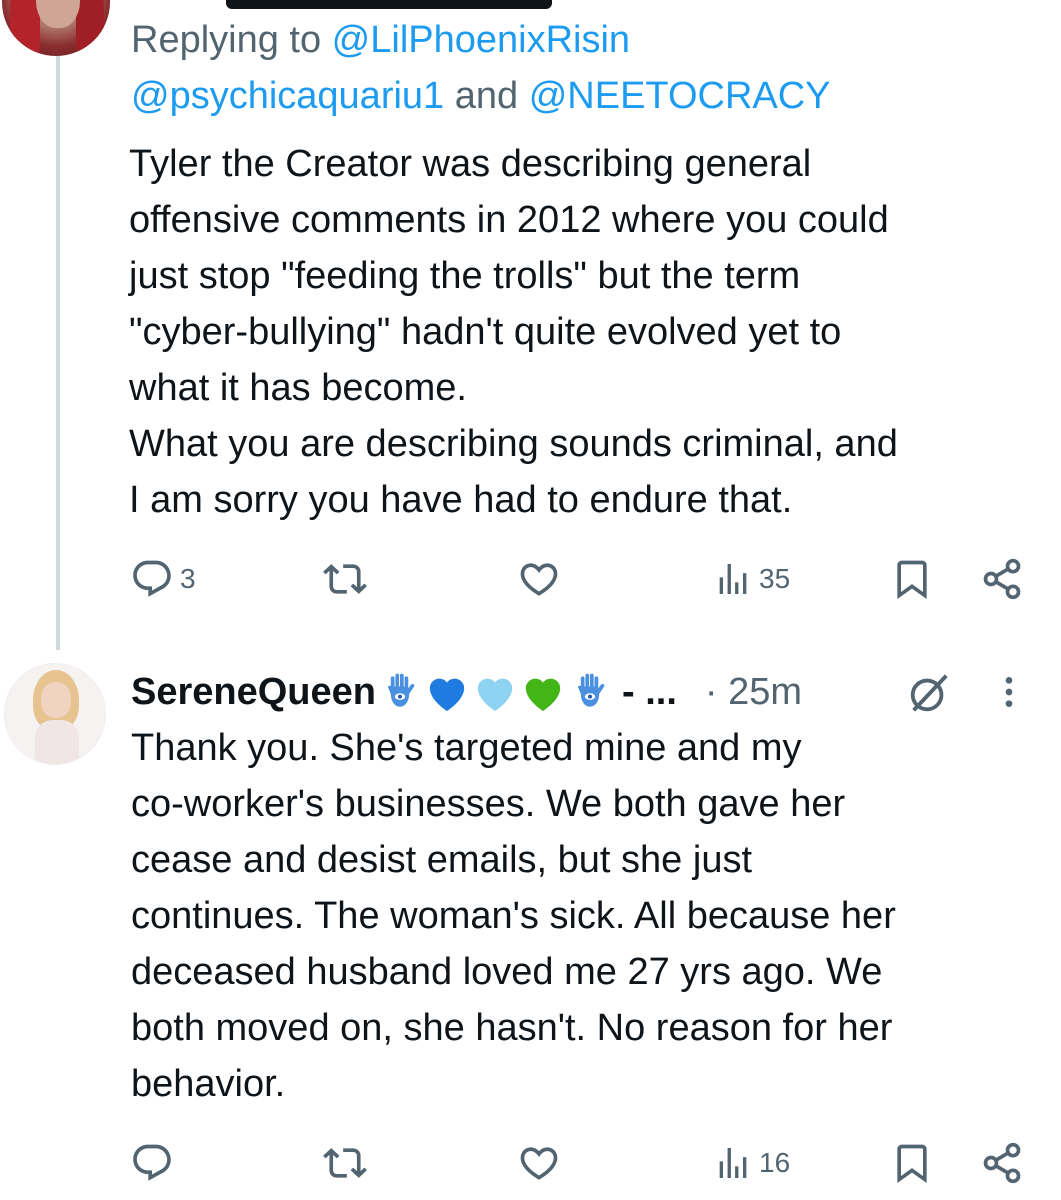 This screenshot has width=1061, height=1200. Describe the element at coordinates (447, 695) in the screenshot. I see `blue-heart-icon` at that location.